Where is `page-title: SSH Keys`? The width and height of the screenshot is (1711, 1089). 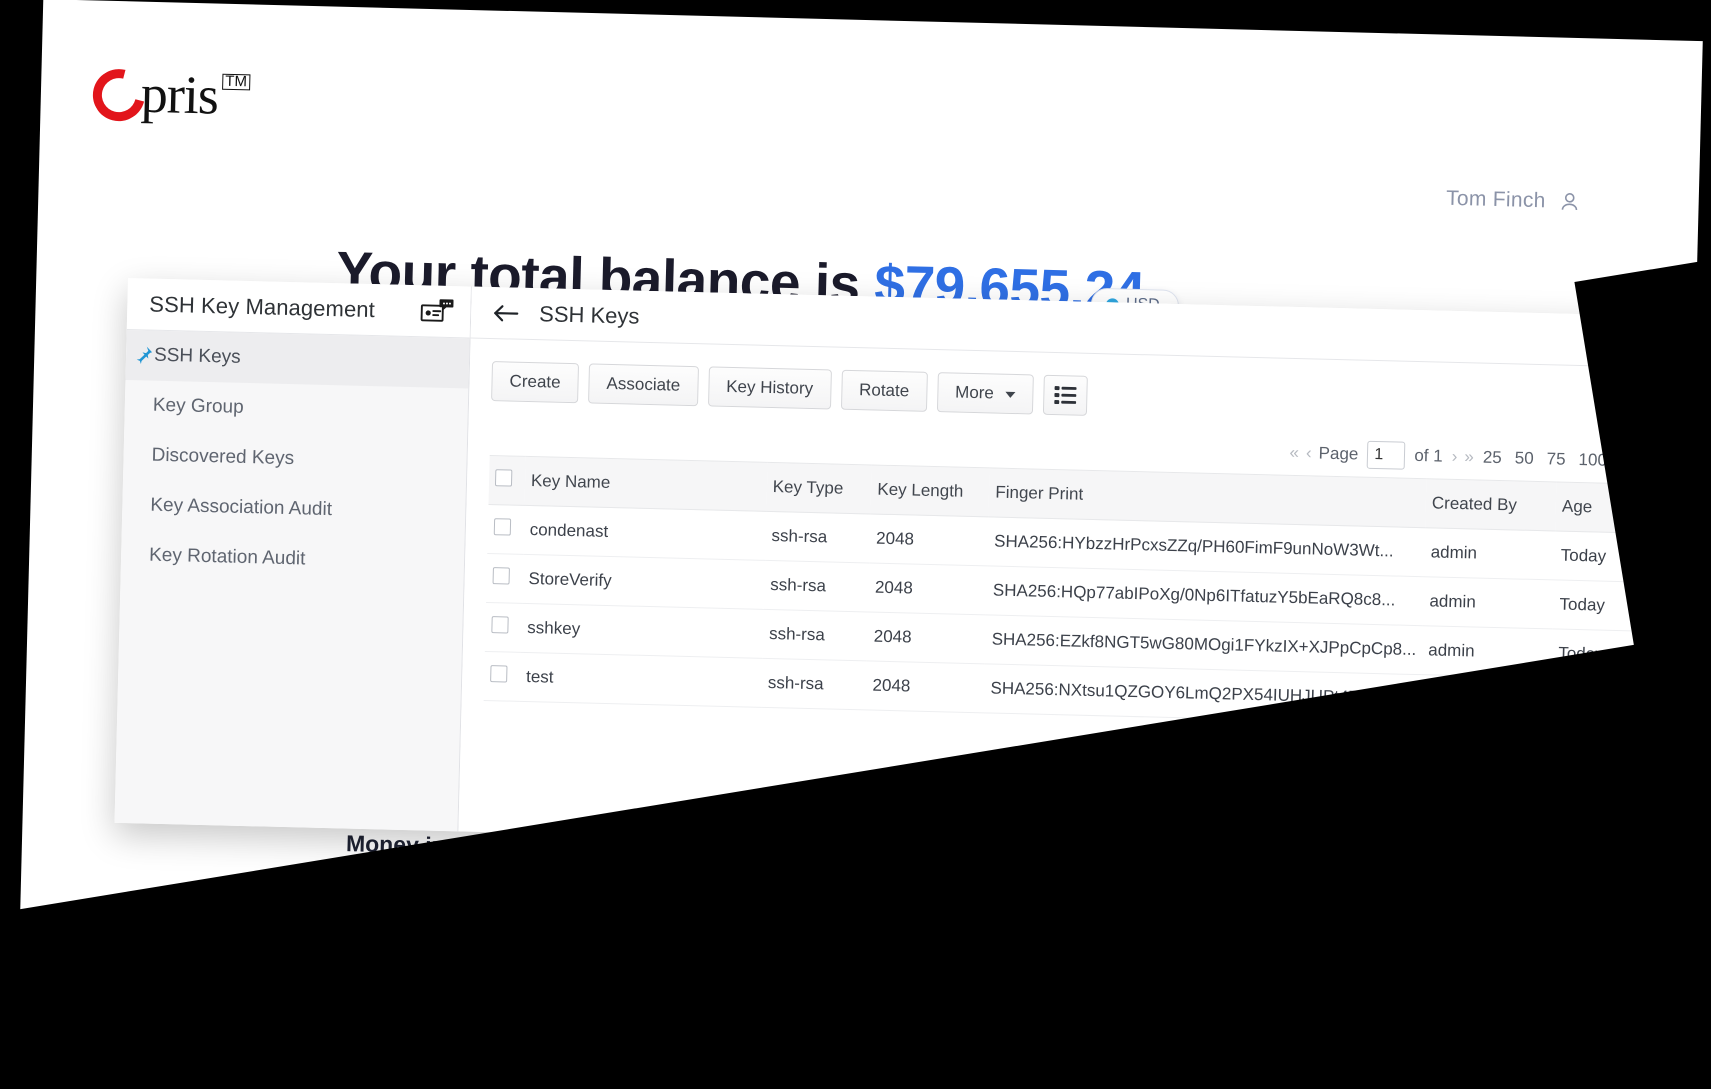
page-title: SSH Keys is located at coordinates (589, 314).